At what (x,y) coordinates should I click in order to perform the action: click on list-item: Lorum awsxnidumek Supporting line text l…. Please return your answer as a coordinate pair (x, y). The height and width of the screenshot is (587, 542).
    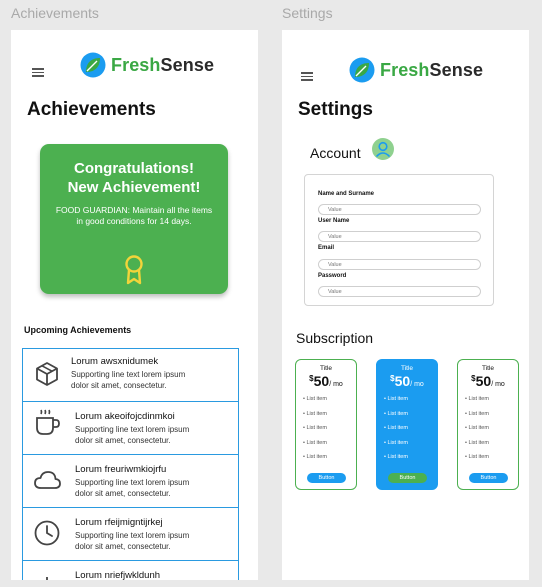
    Looking at the image, I should click on (130, 375).